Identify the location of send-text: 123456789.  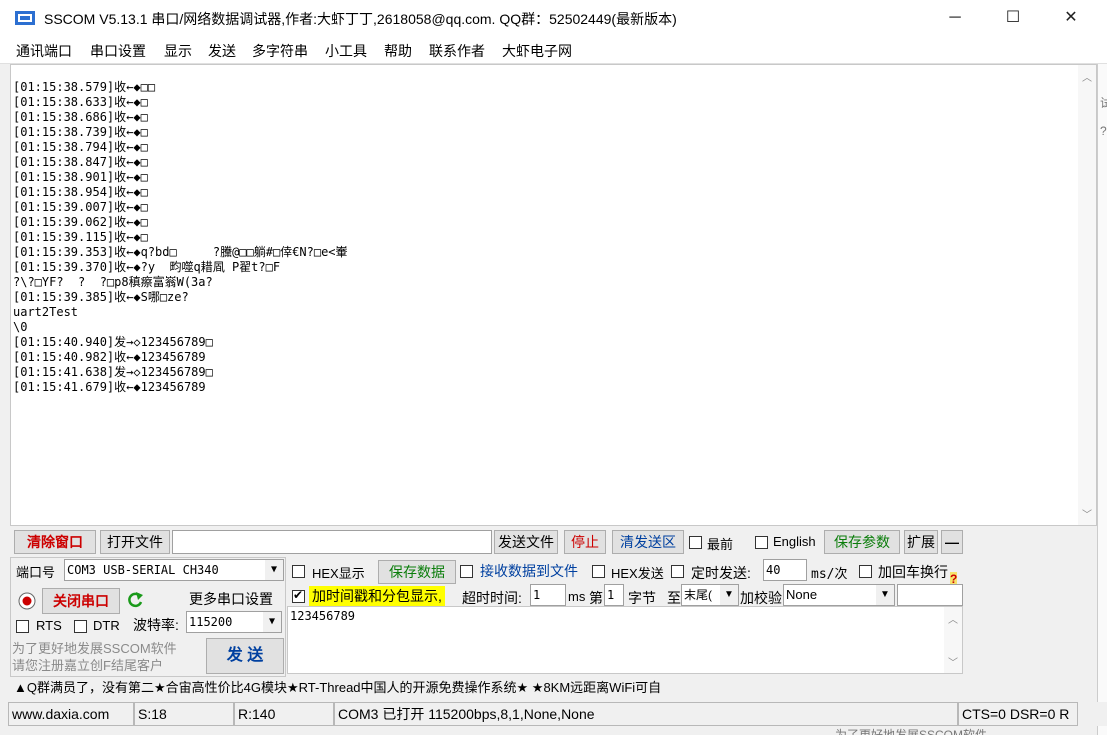
(323, 616).